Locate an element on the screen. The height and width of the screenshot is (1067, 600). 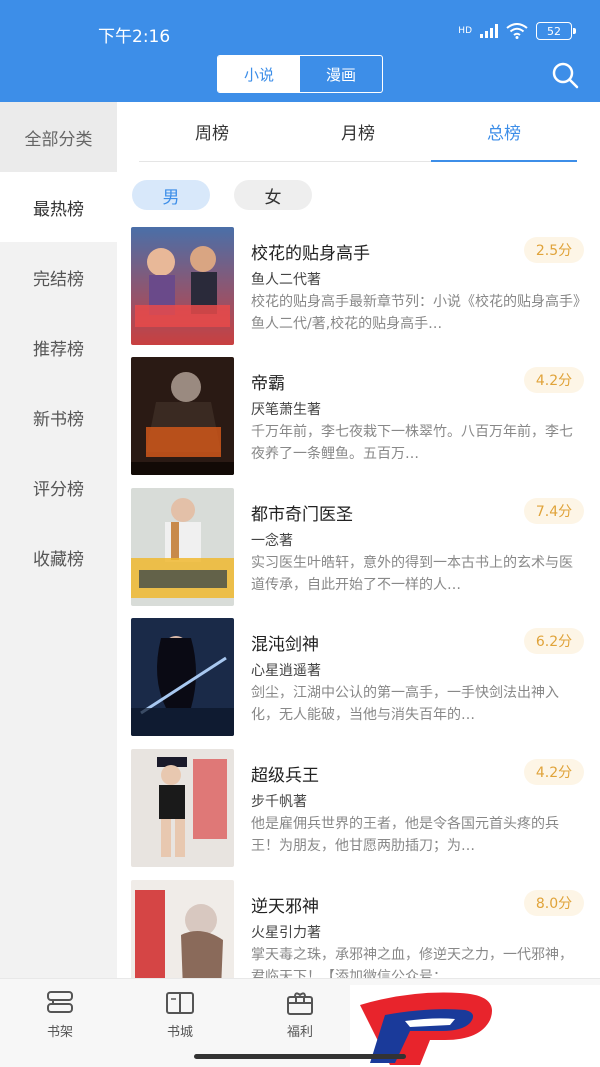
tab-monthly: 月榜 is located at coordinates (358, 131).